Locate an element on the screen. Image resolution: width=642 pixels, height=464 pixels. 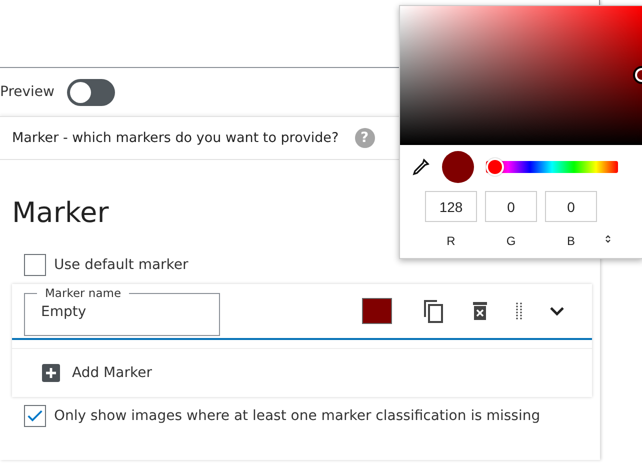
heading: Marker is located at coordinates (60, 213).